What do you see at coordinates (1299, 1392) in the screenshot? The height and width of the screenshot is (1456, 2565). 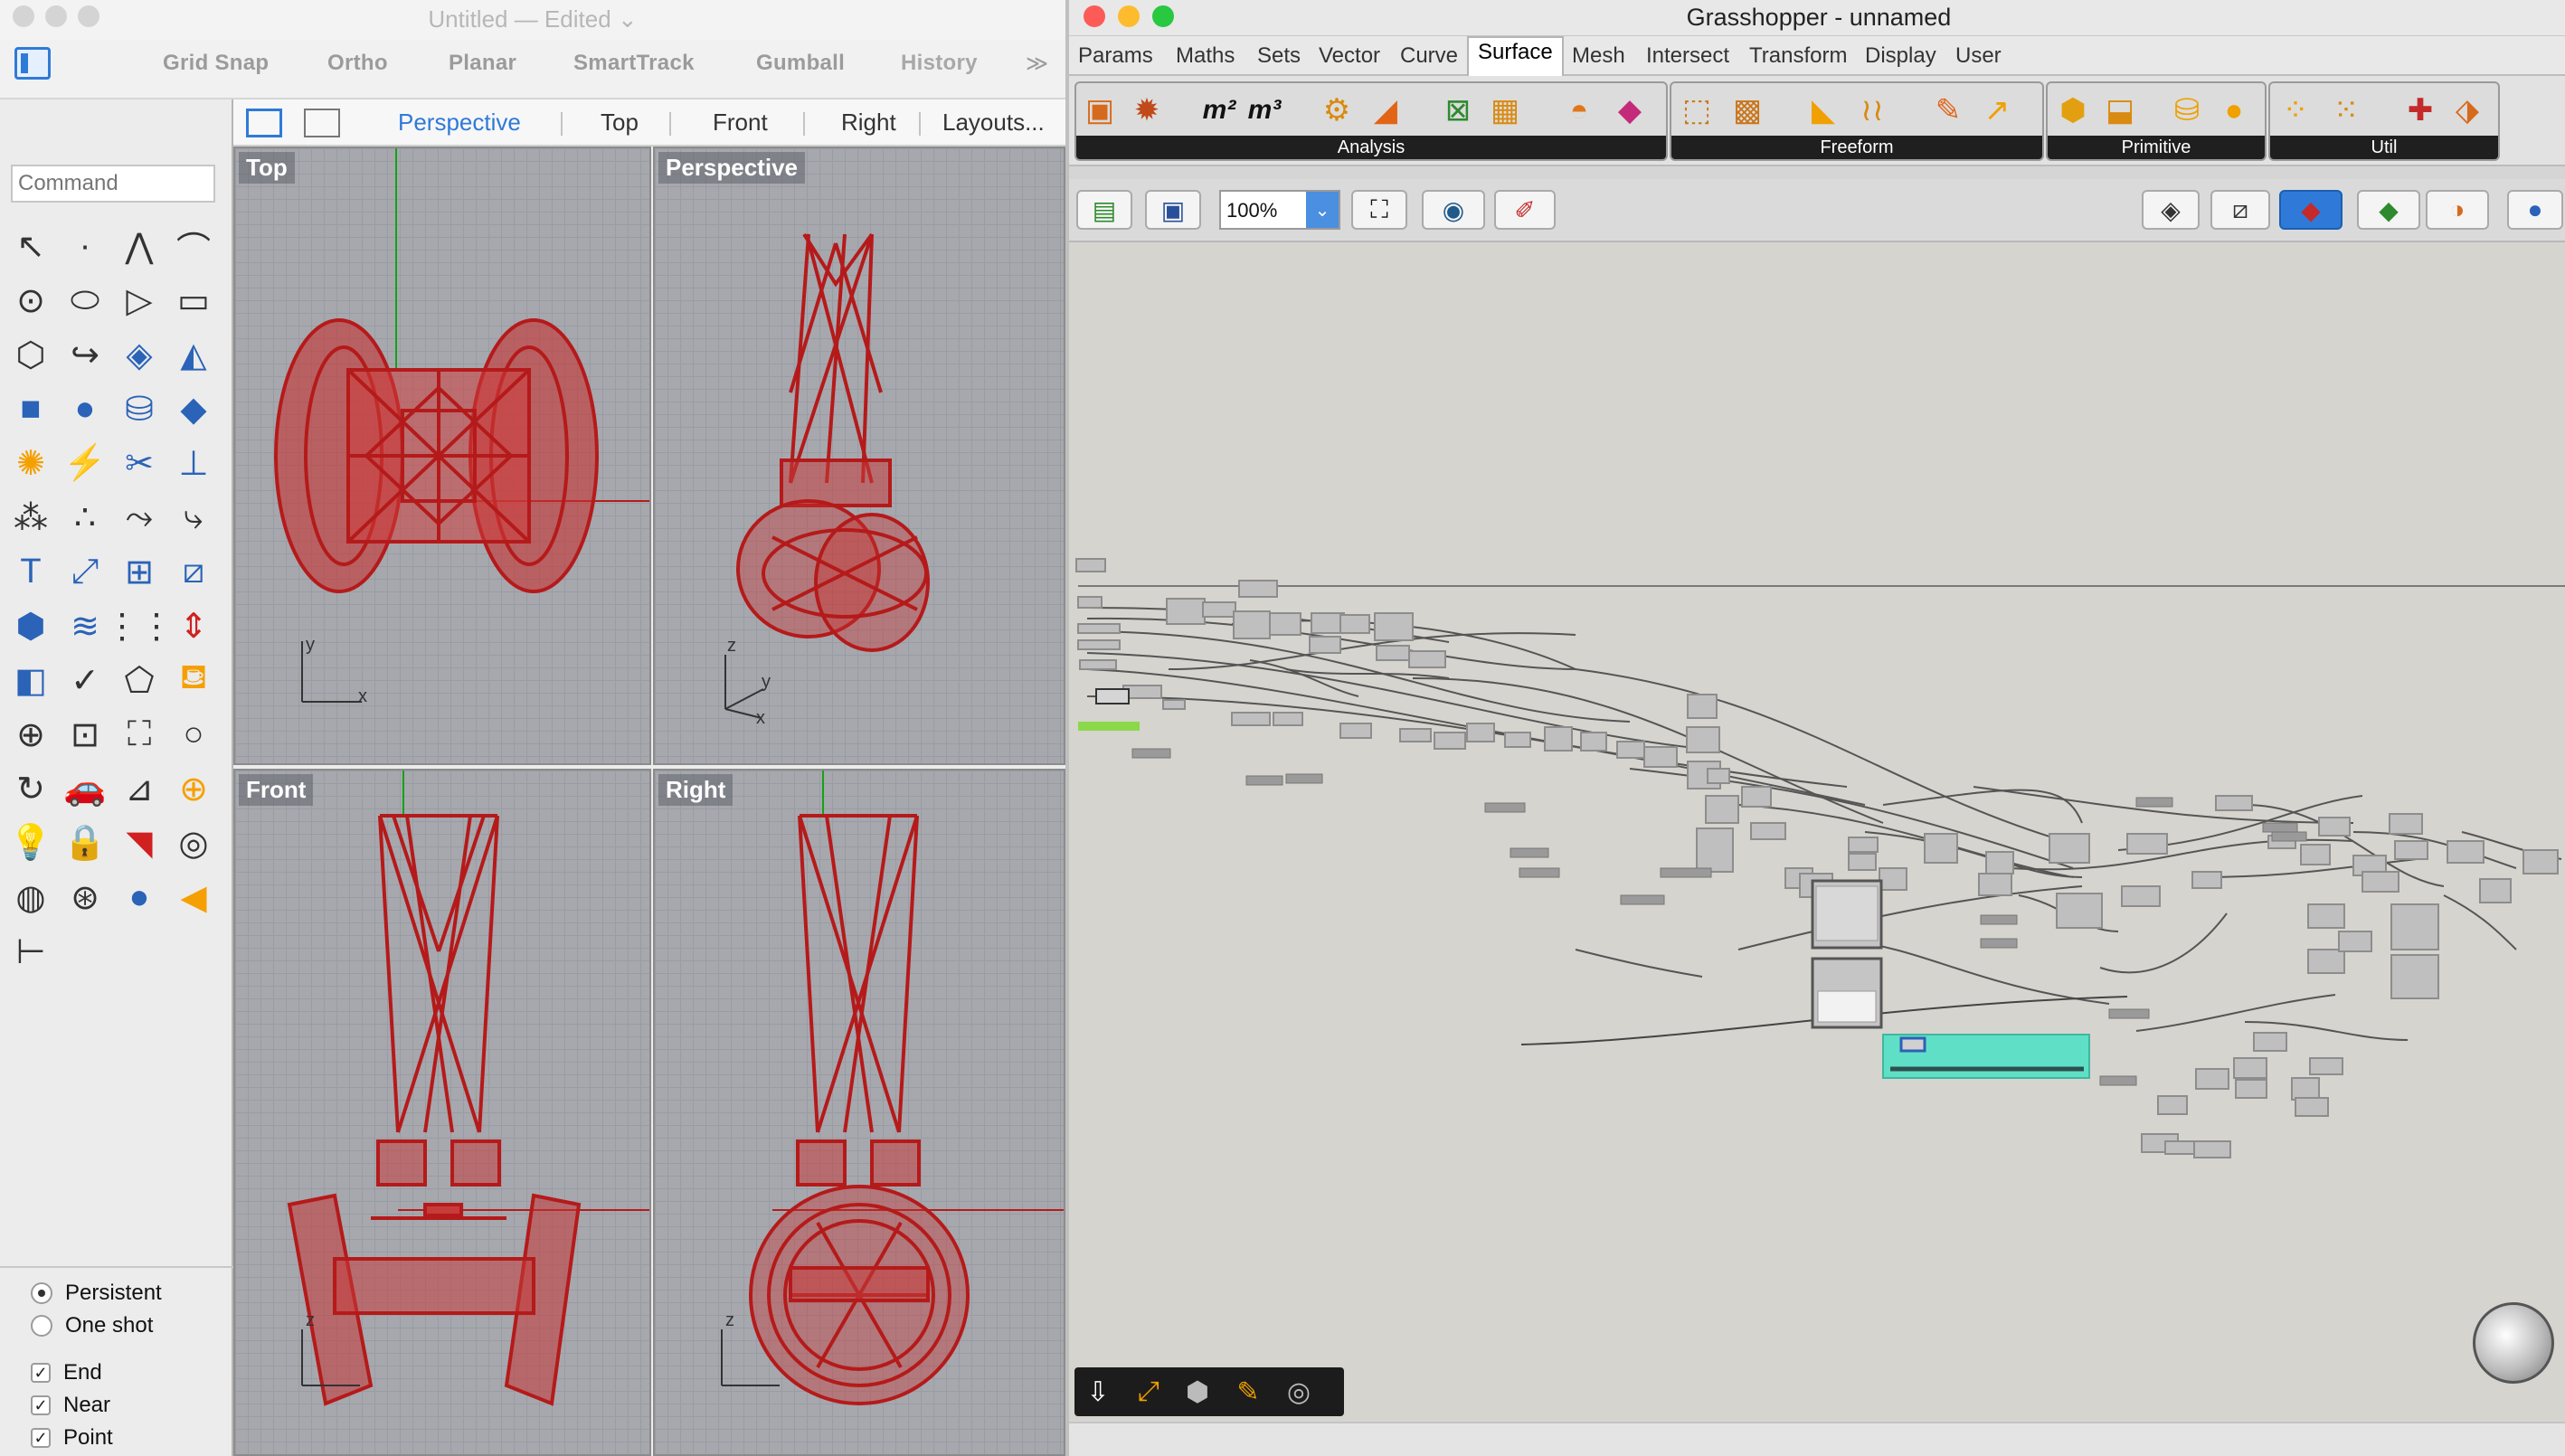 I see `lasso-icon: ◎` at bounding box center [1299, 1392].